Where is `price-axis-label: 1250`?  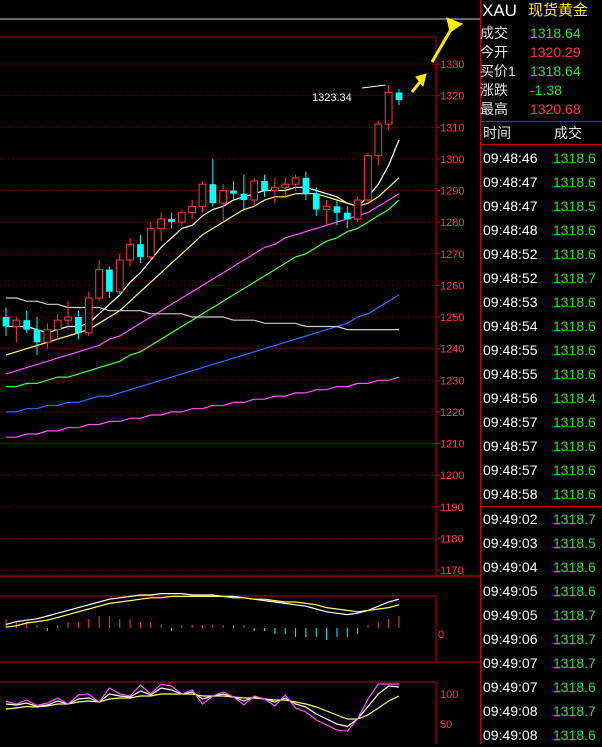 price-axis-label: 1250 is located at coordinates (452, 318).